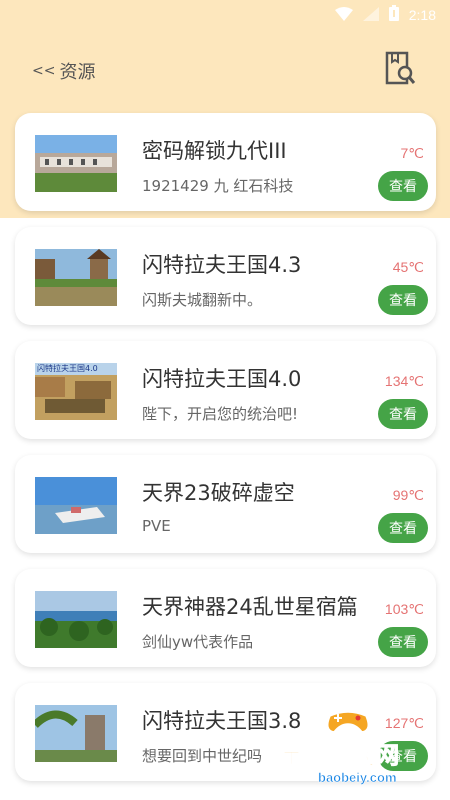 The height and width of the screenshot is (800, 450). What do you see at coordinates (393, 15) in the screenshot?
I see `battery-icon` at bounding box center [393, 15].